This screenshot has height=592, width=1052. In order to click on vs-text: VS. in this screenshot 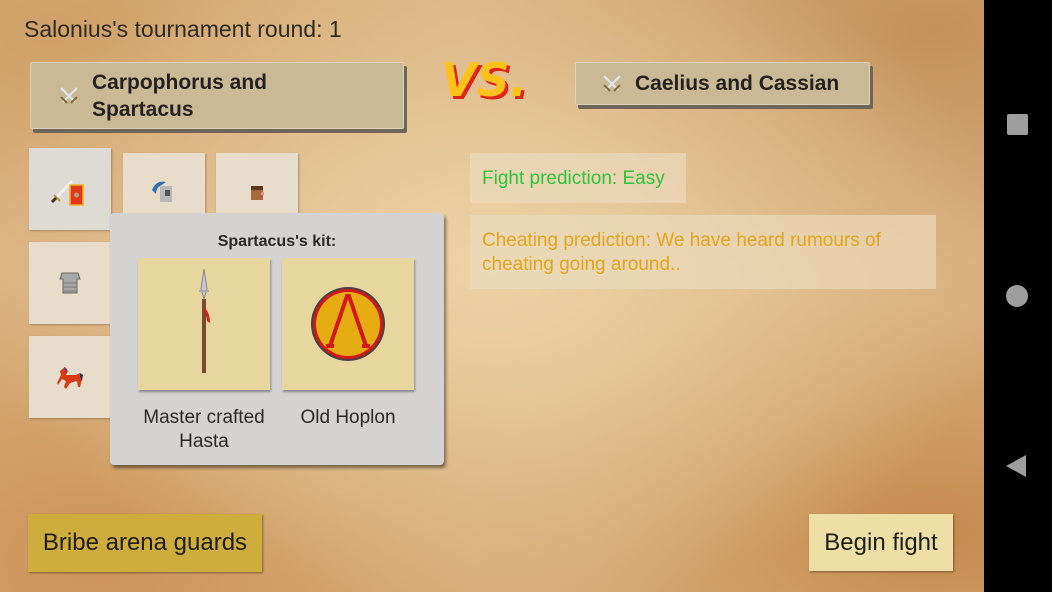, I will do `click(484, 81)`.